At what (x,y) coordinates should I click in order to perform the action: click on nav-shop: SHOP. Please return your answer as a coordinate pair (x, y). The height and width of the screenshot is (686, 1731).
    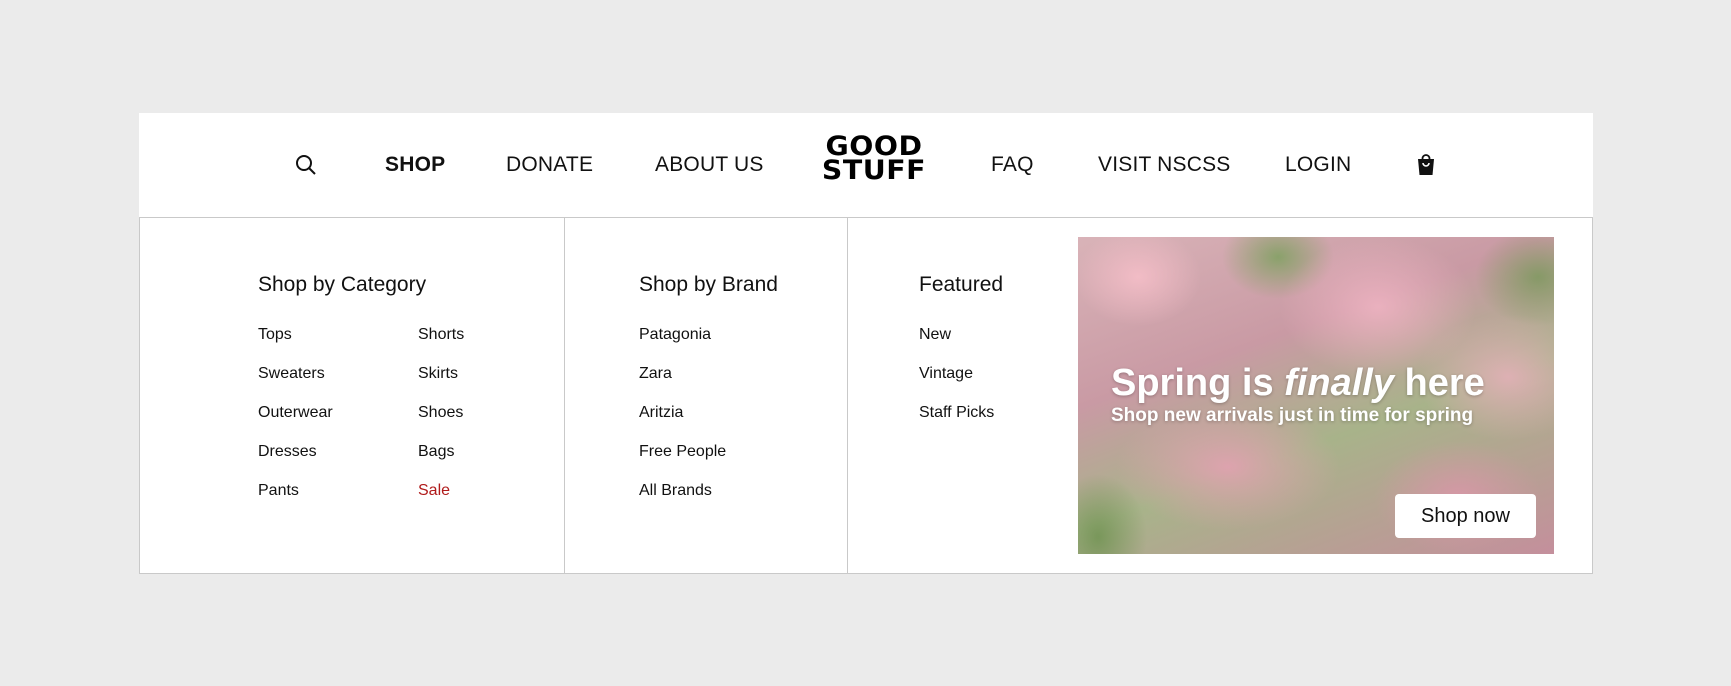
    Looking at the image, I should click on (415, 165).